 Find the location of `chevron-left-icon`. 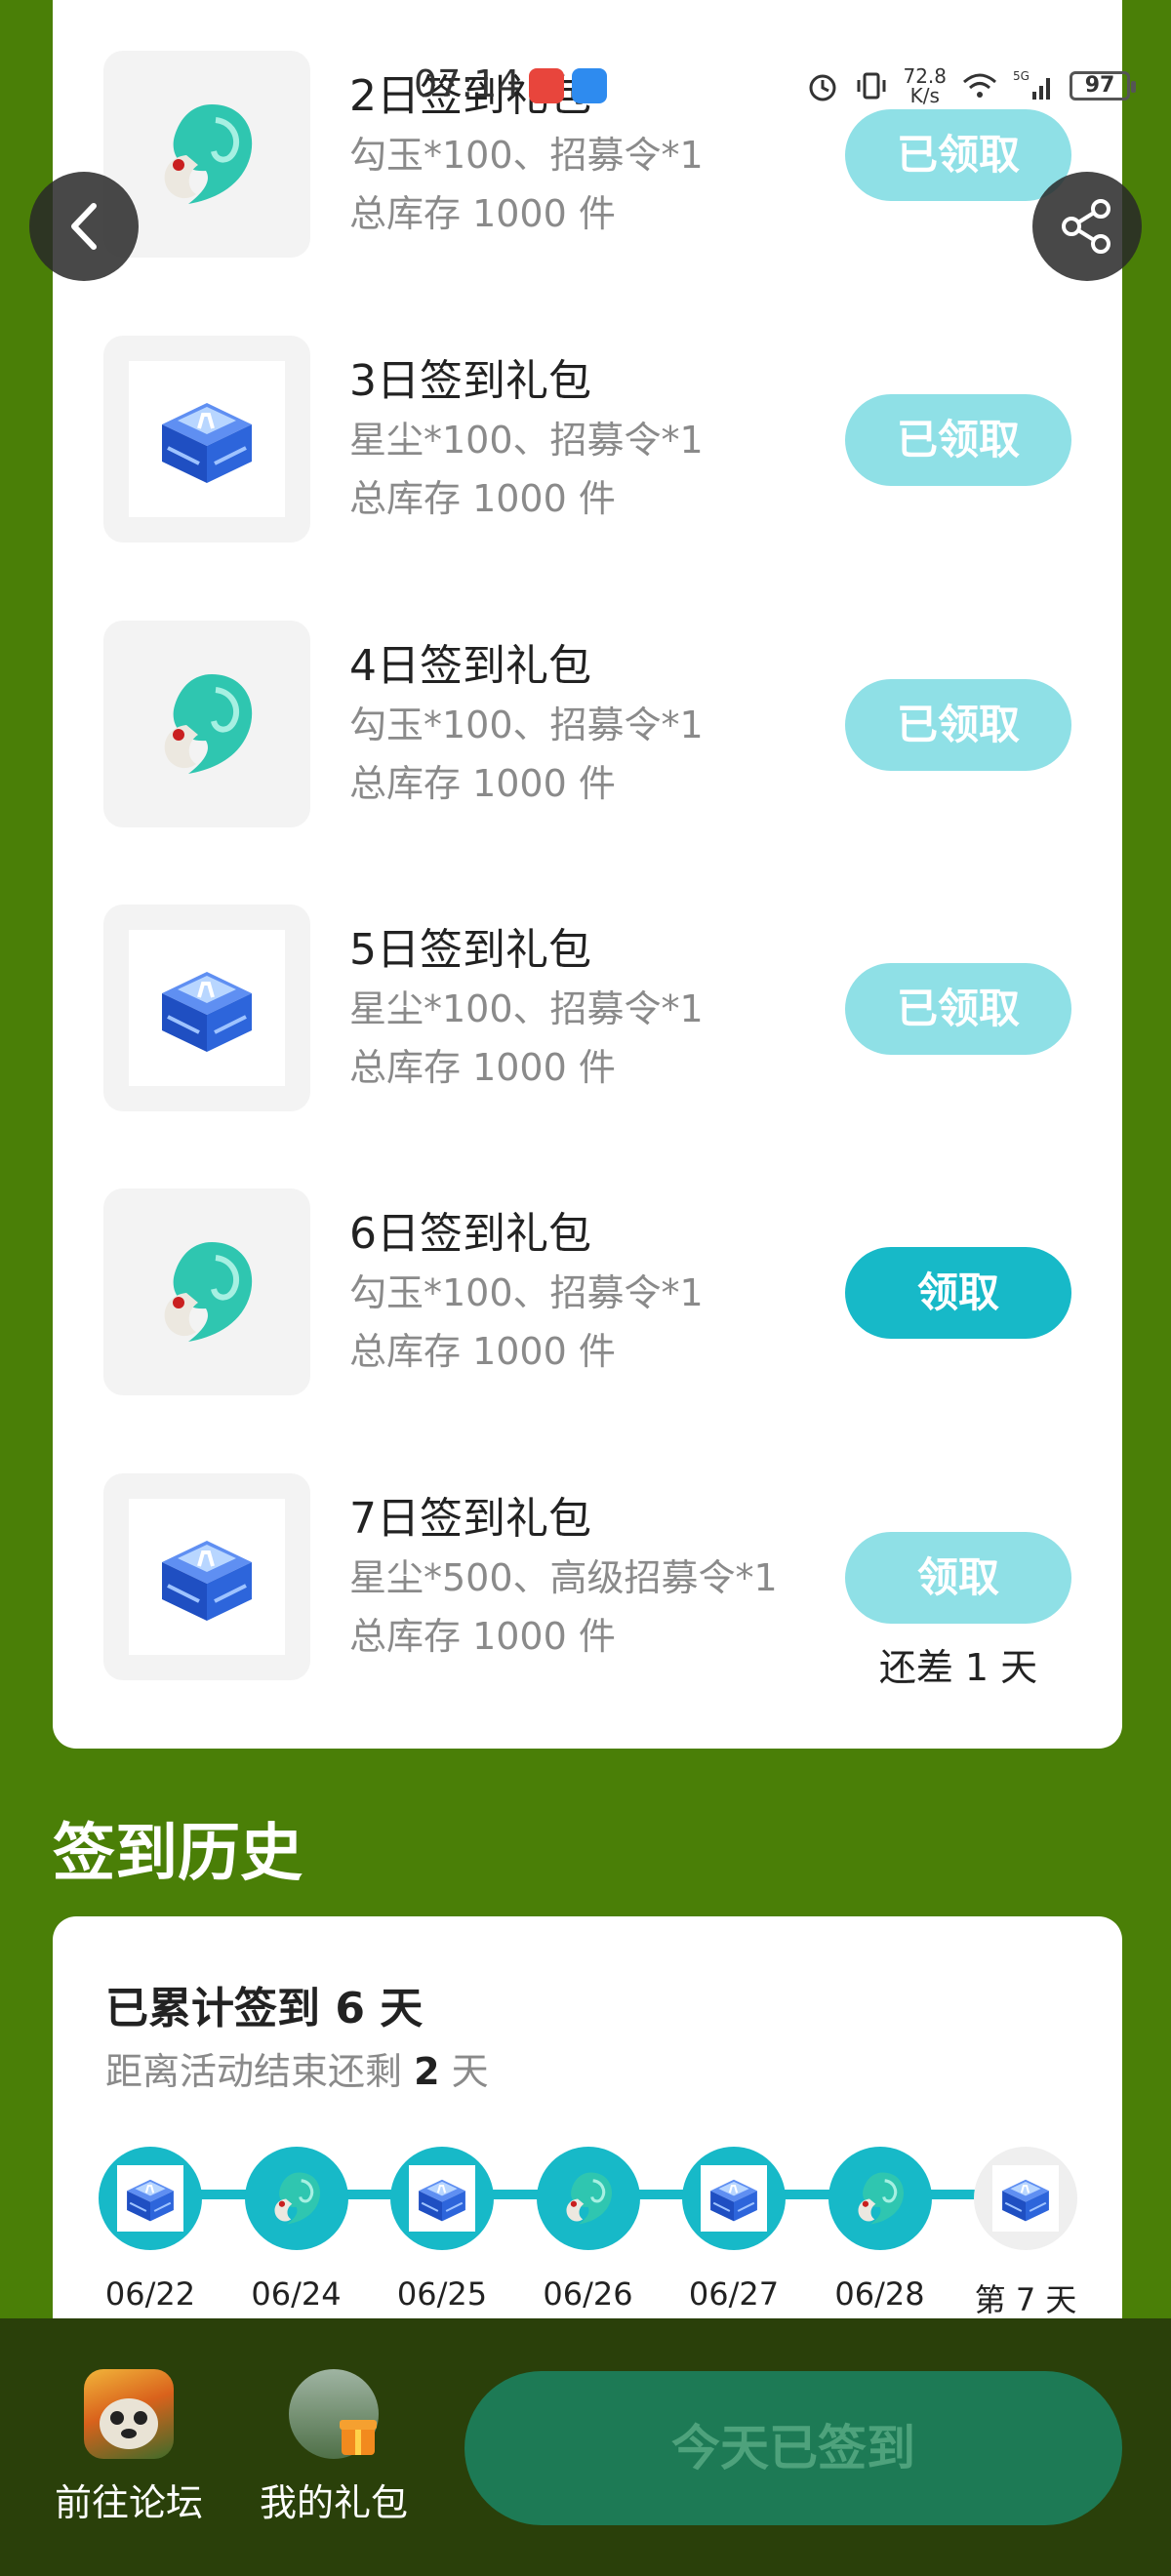

chevron-left-icon is located at coordinates (84, 226).